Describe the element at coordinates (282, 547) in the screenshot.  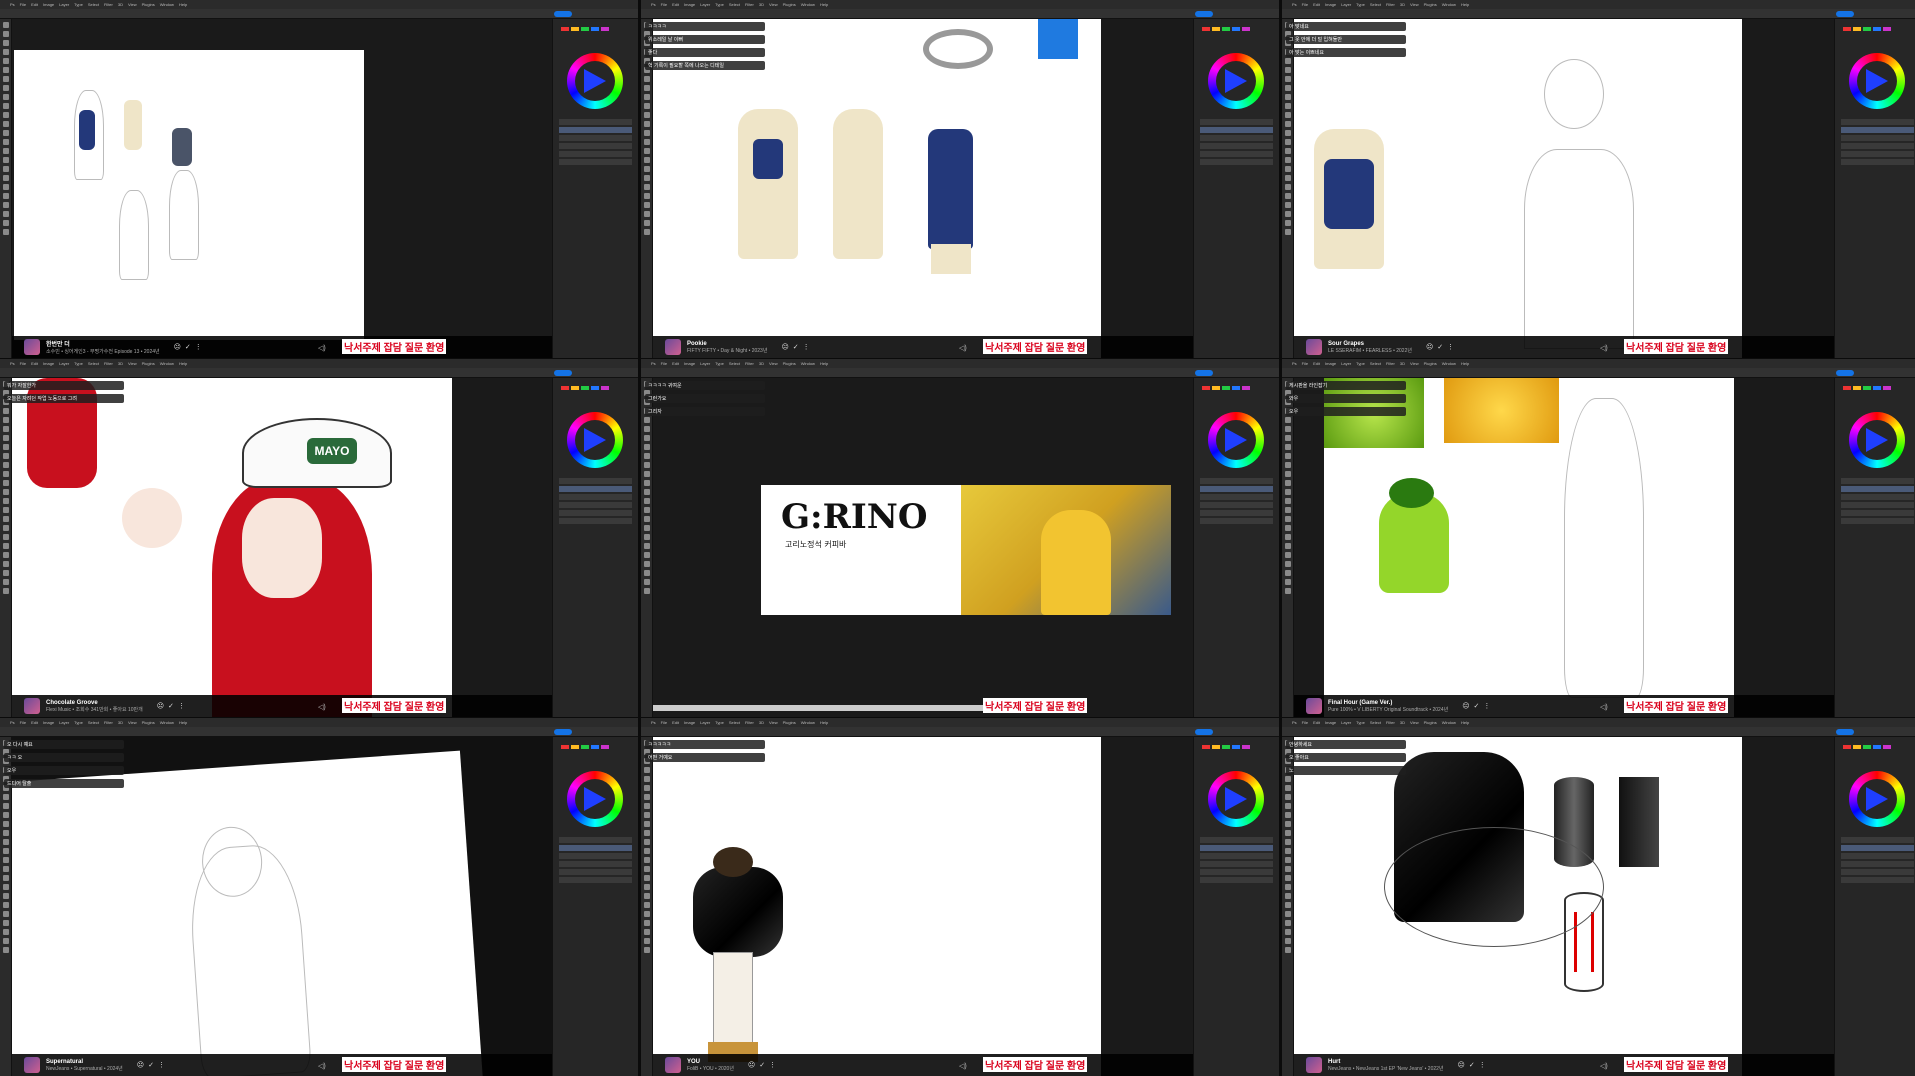
I see `canvas-area: MAYO` at that location.